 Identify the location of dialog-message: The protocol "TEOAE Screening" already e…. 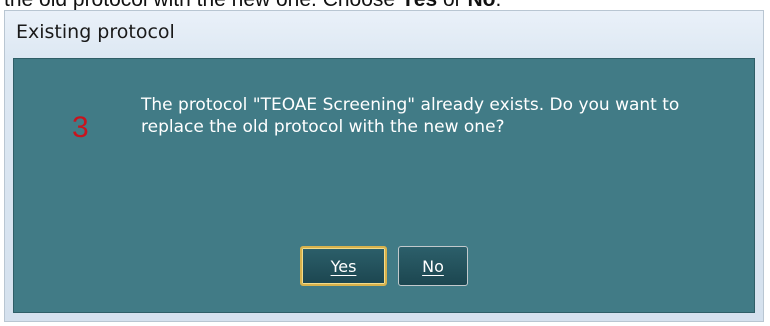
(410, 116).